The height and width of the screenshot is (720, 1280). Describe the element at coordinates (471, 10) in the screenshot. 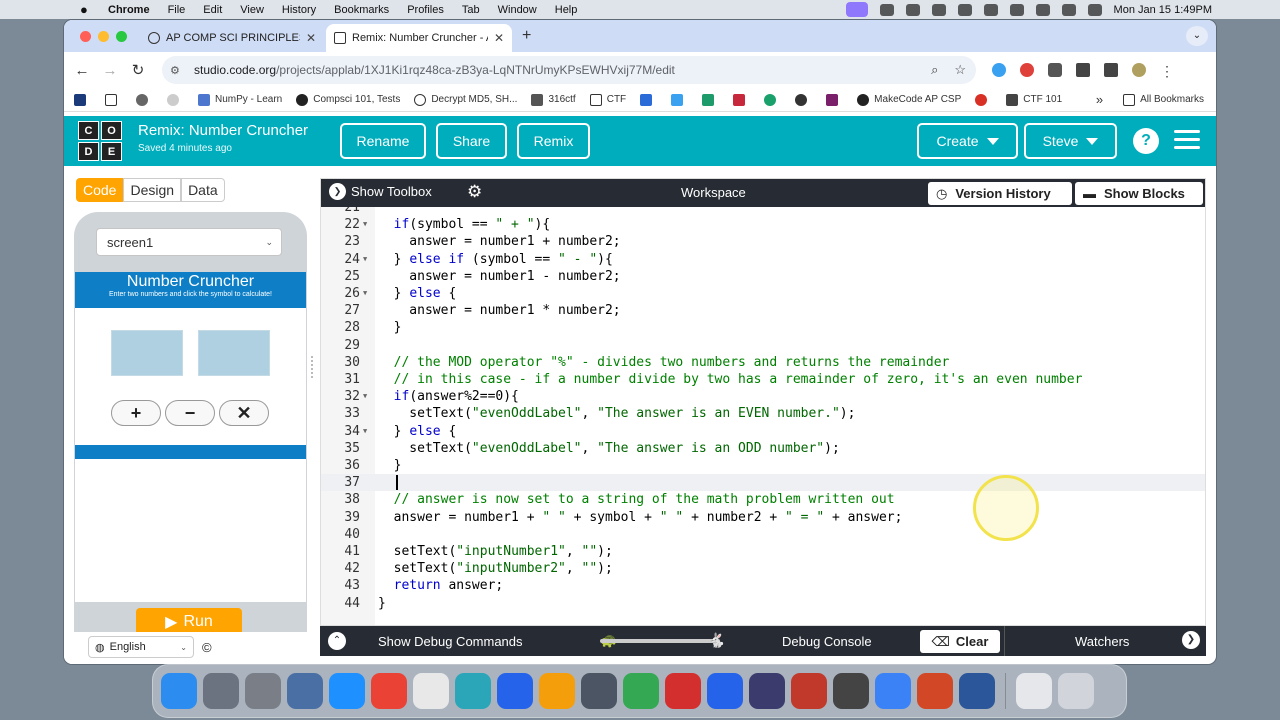

I see `menu-tab: Tab` at that location.